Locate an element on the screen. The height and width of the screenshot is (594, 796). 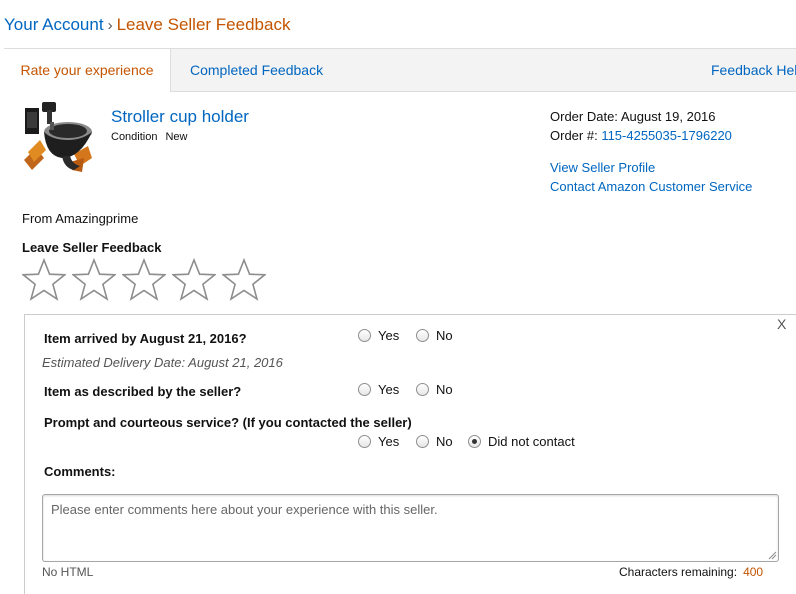
star-3-icon is located at coordinates (144, 280).